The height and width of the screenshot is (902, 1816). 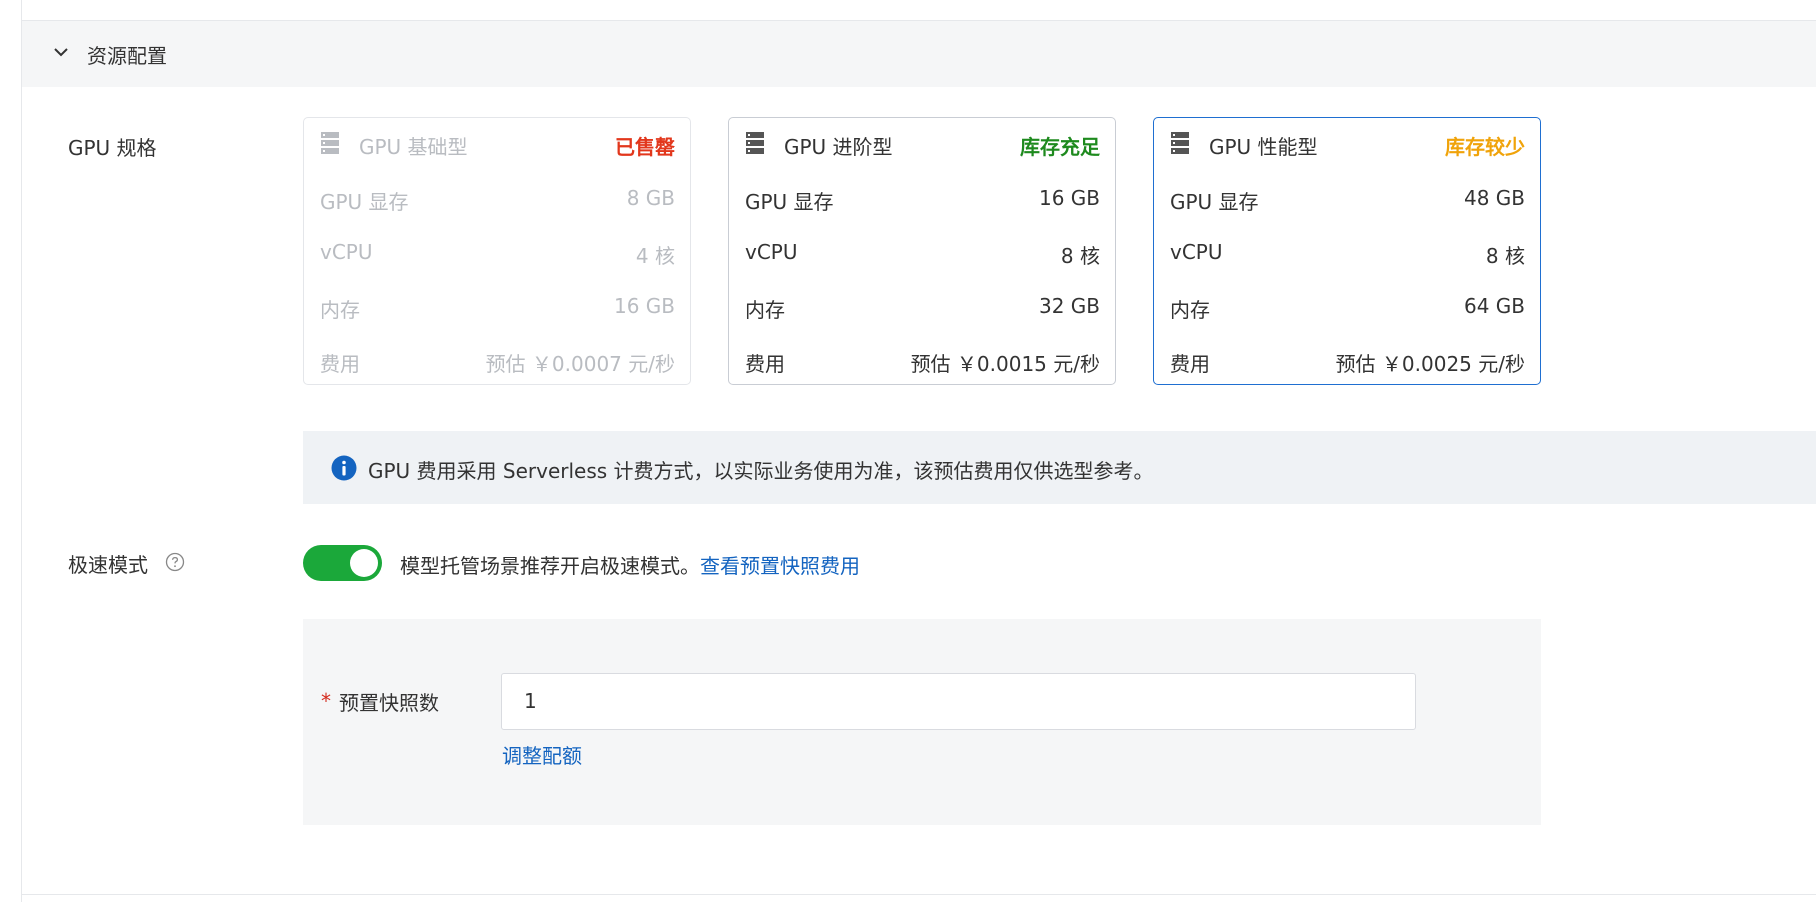 I want to click on spec-value: 32 GB, so click(x=1069, y=306).